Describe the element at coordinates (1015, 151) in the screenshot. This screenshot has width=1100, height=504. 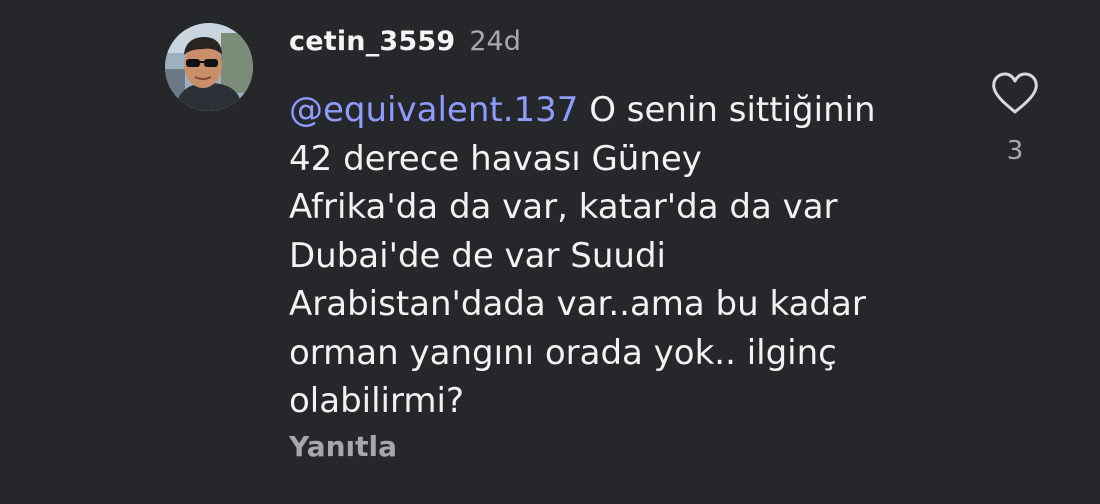
I see `like-count: 3` at that location.